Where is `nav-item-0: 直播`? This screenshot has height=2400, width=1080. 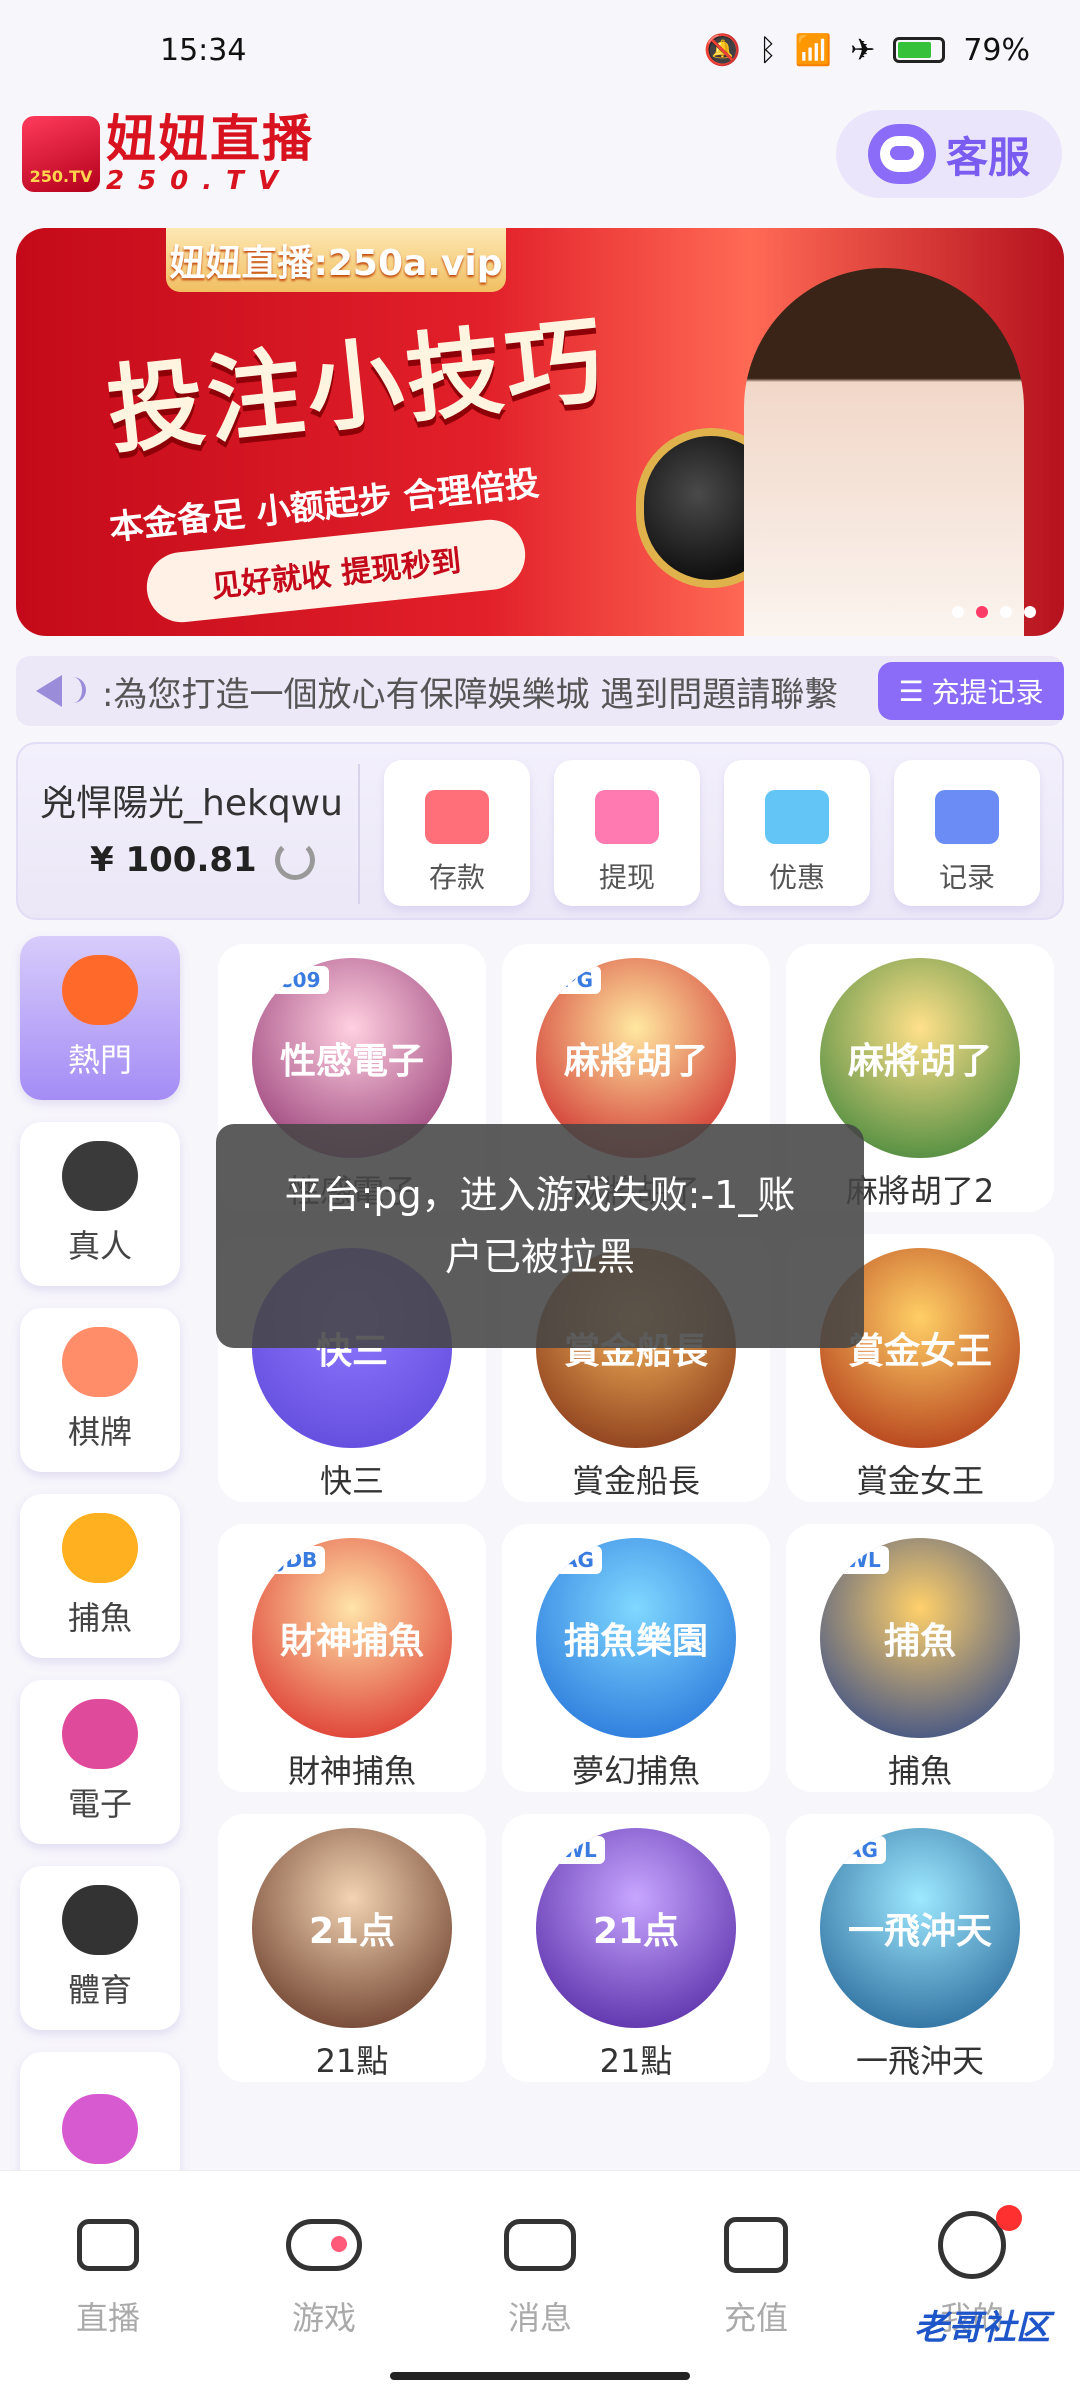 nav-item-0: 直播 is located at coordinates (108, 2305).